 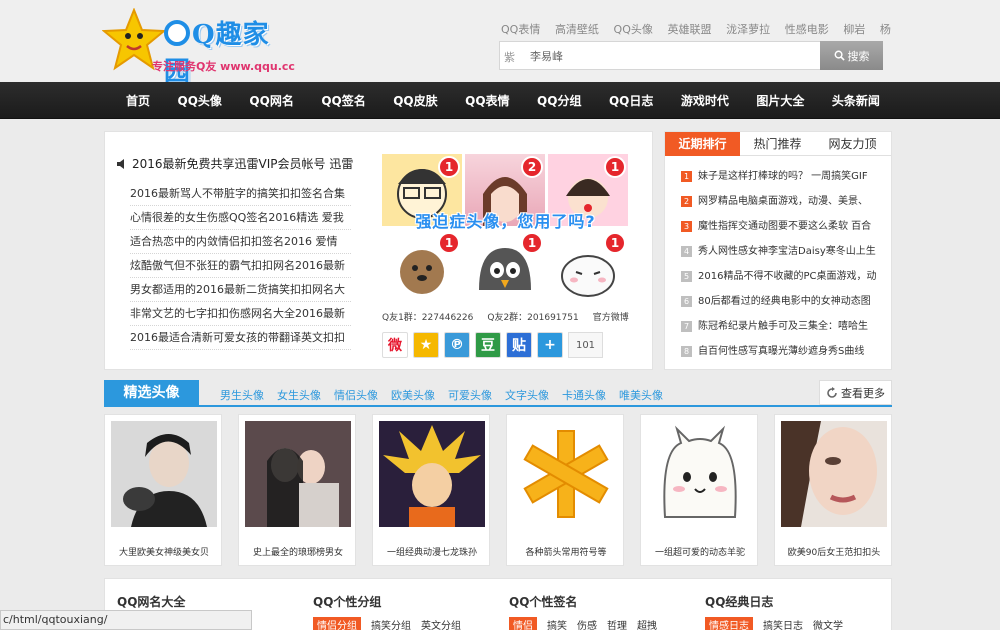 I want to click on headline: 2016最新免费共享迅雷VIP会员帐号 迅雷, so click(x=235, y=163).